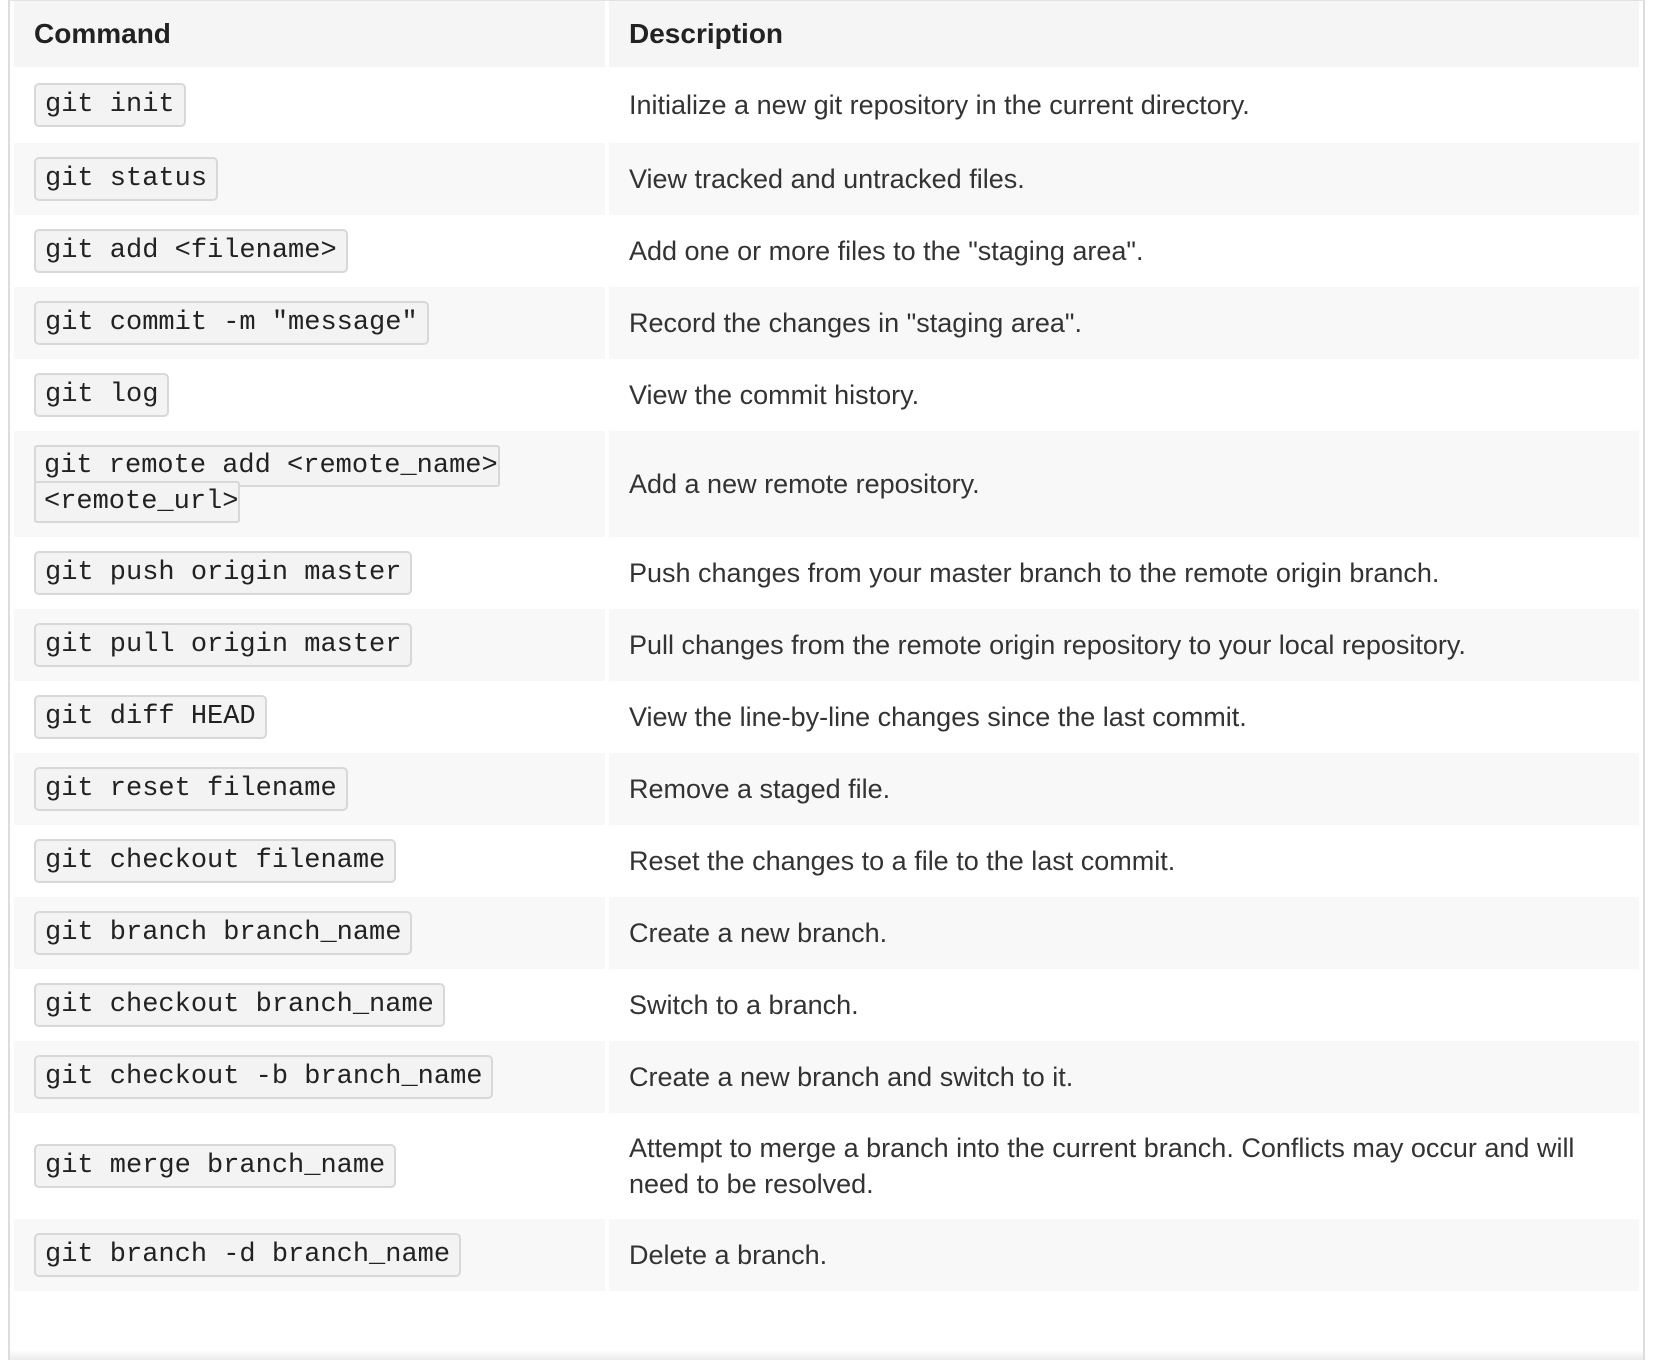 This screenshot has width=1653, height=1364. Describe the element at coordinates (223, 933) in the screenshot. I see `command-code: git branch branch_name` at that location.